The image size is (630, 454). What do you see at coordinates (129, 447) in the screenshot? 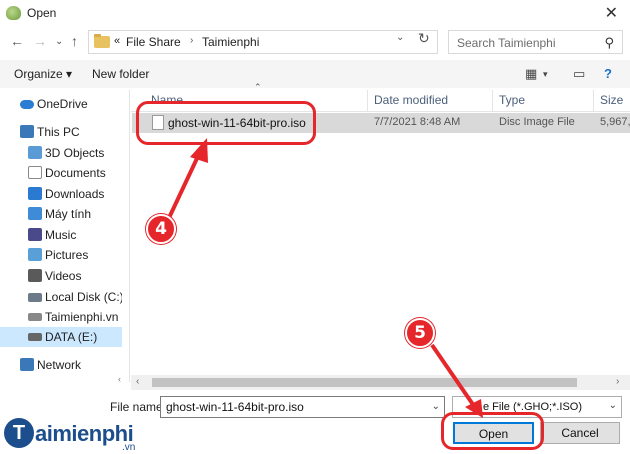
I see `logo-domain: .vn` at bounding box center [129, 447].